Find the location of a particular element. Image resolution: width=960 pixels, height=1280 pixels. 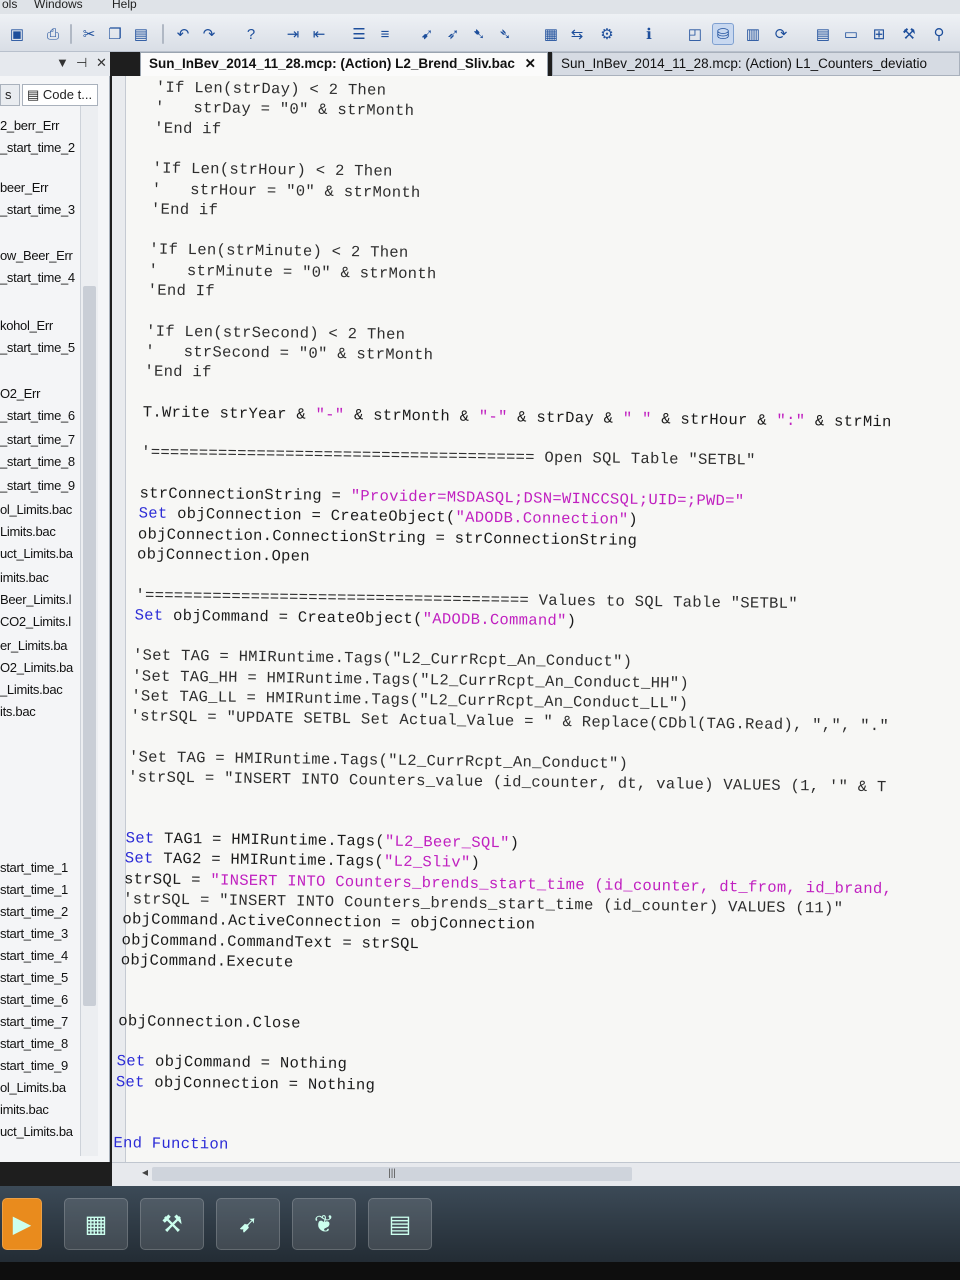

code-line: objCommand.CommandText = strSQL is located at coordinates (270, 942).